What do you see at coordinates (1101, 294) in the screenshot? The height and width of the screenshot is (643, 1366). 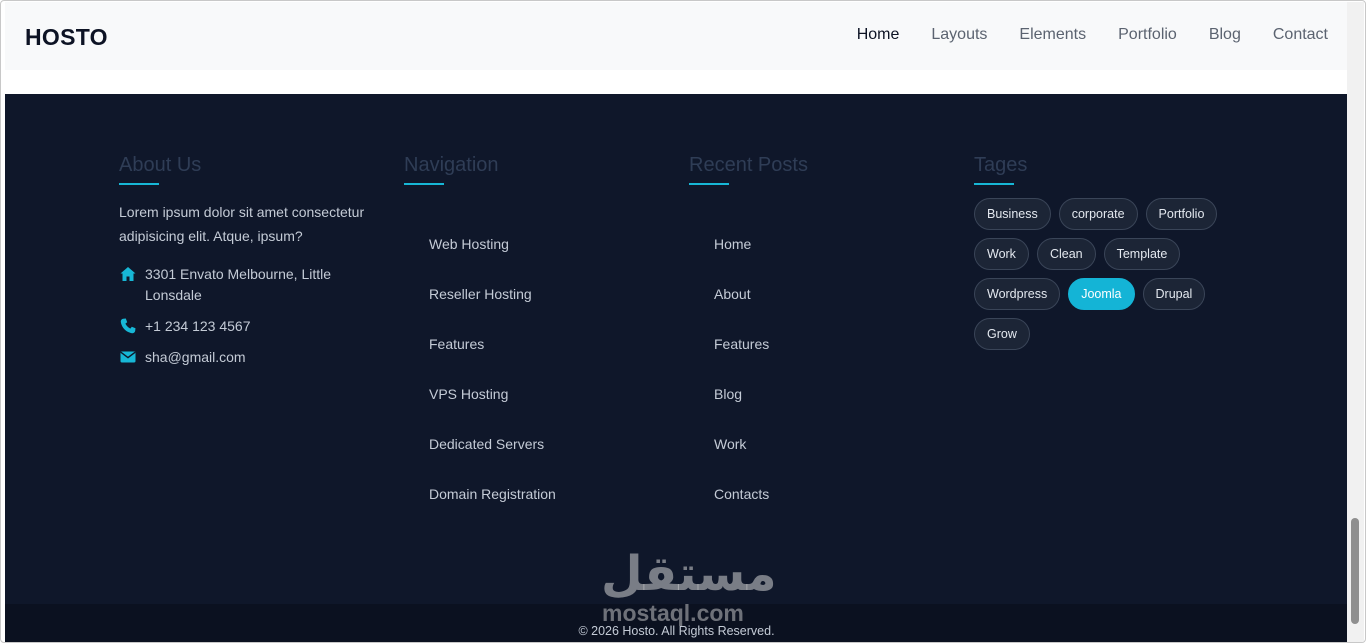 I see `tag-joomla: Joomla` at bounding box center [1101, 294].